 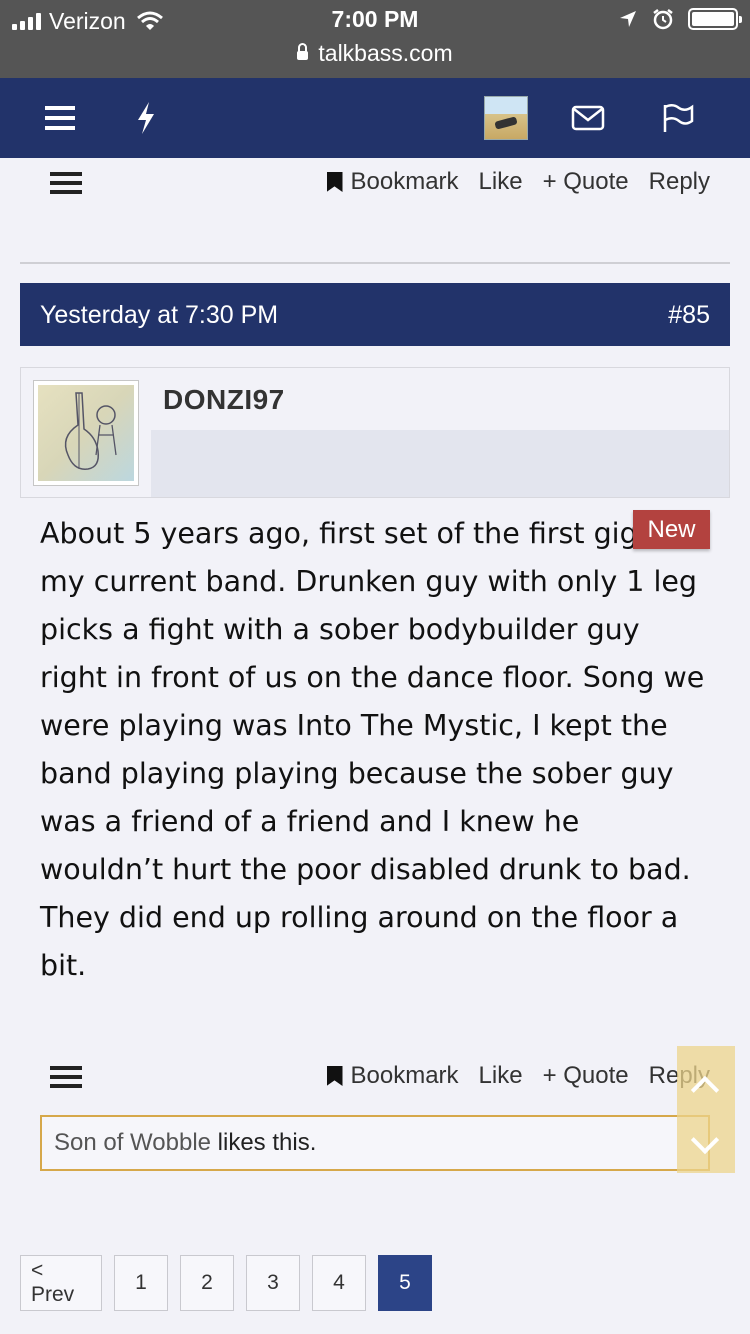 What do you see at coordinates (506, 118) in the screenshot?
I see `user-avatar` at bounding box center [506, 118].